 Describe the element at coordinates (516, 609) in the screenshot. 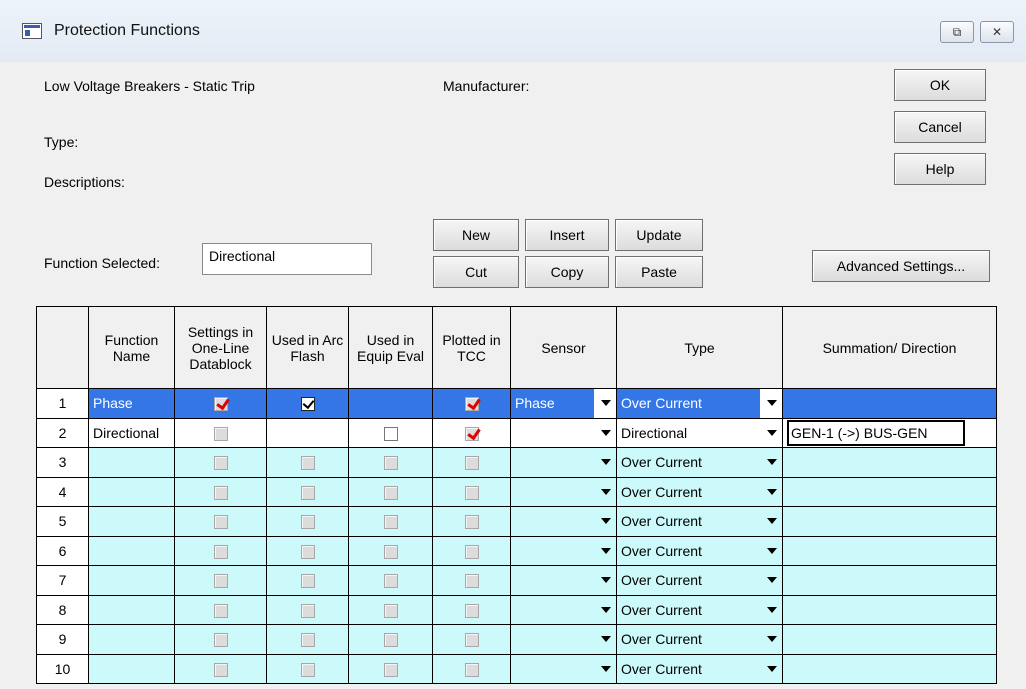

I see `table-row: 8 Over Current` at that location.